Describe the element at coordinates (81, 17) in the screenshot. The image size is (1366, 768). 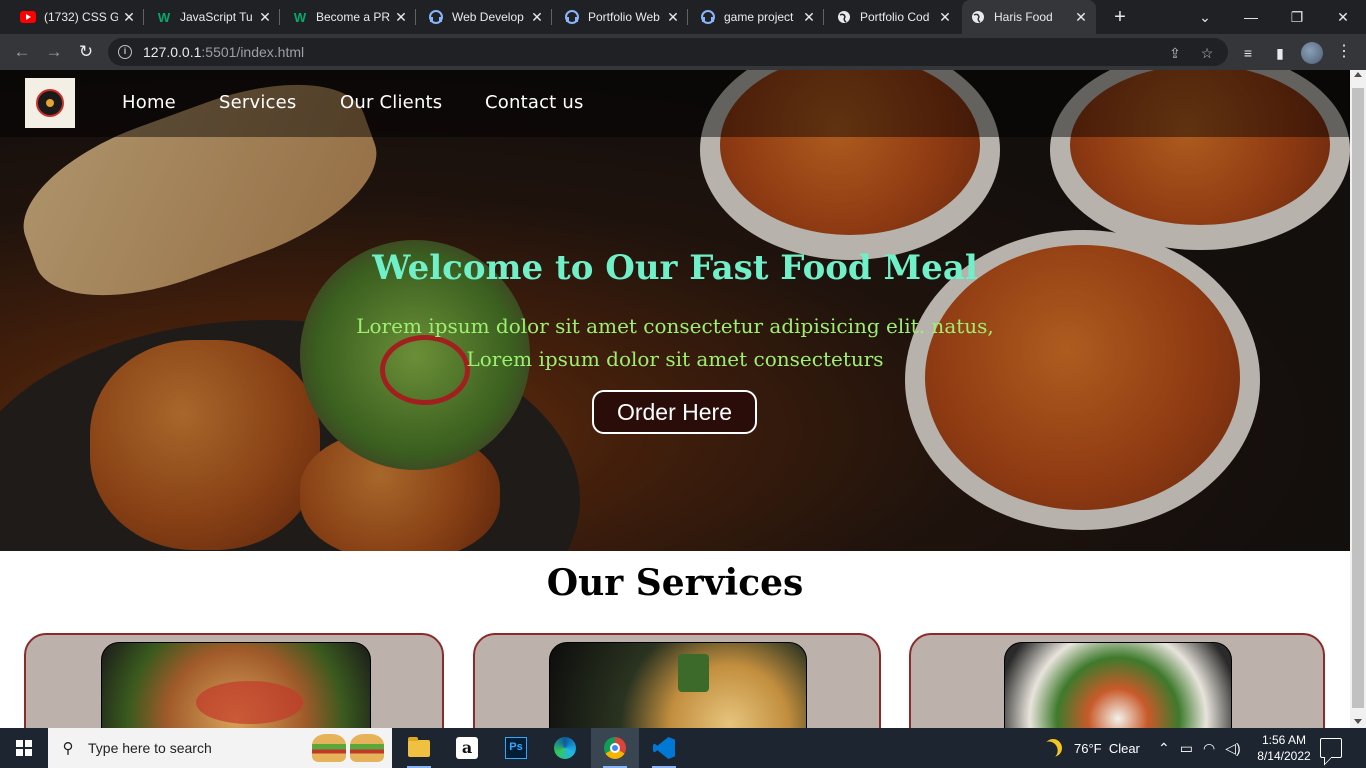
I see `tab-title: (1732) CSS Gr` at that location.